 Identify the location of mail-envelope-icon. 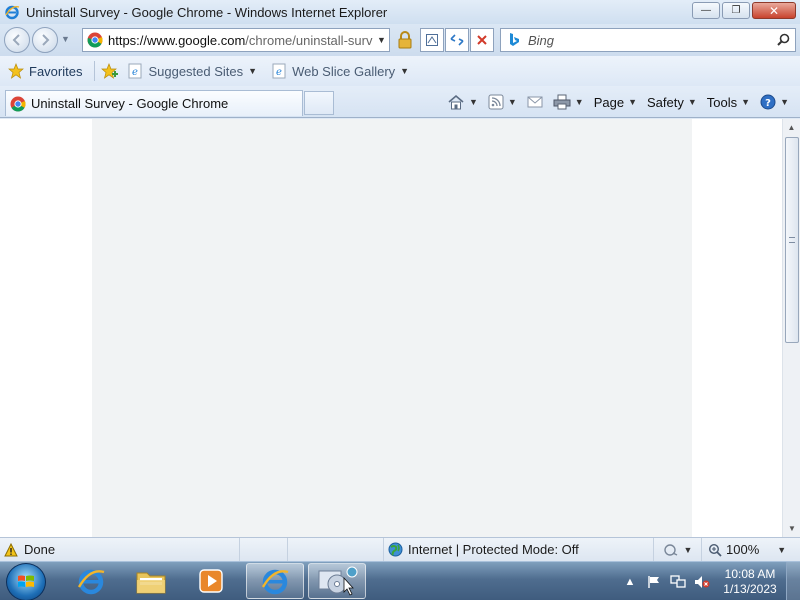
(535, 102).